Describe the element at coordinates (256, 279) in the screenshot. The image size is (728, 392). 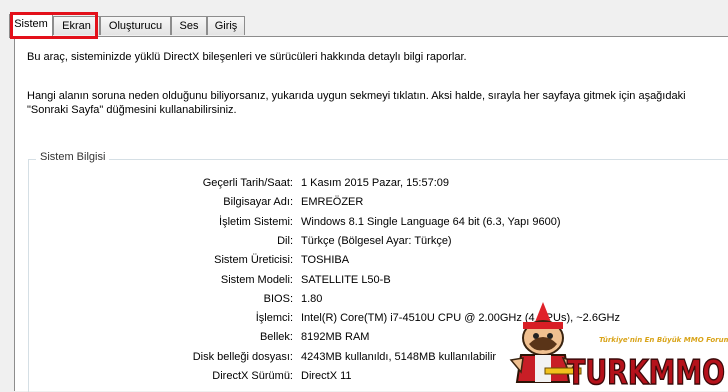
I see `info-label: Sistem Modeli:` at that location.